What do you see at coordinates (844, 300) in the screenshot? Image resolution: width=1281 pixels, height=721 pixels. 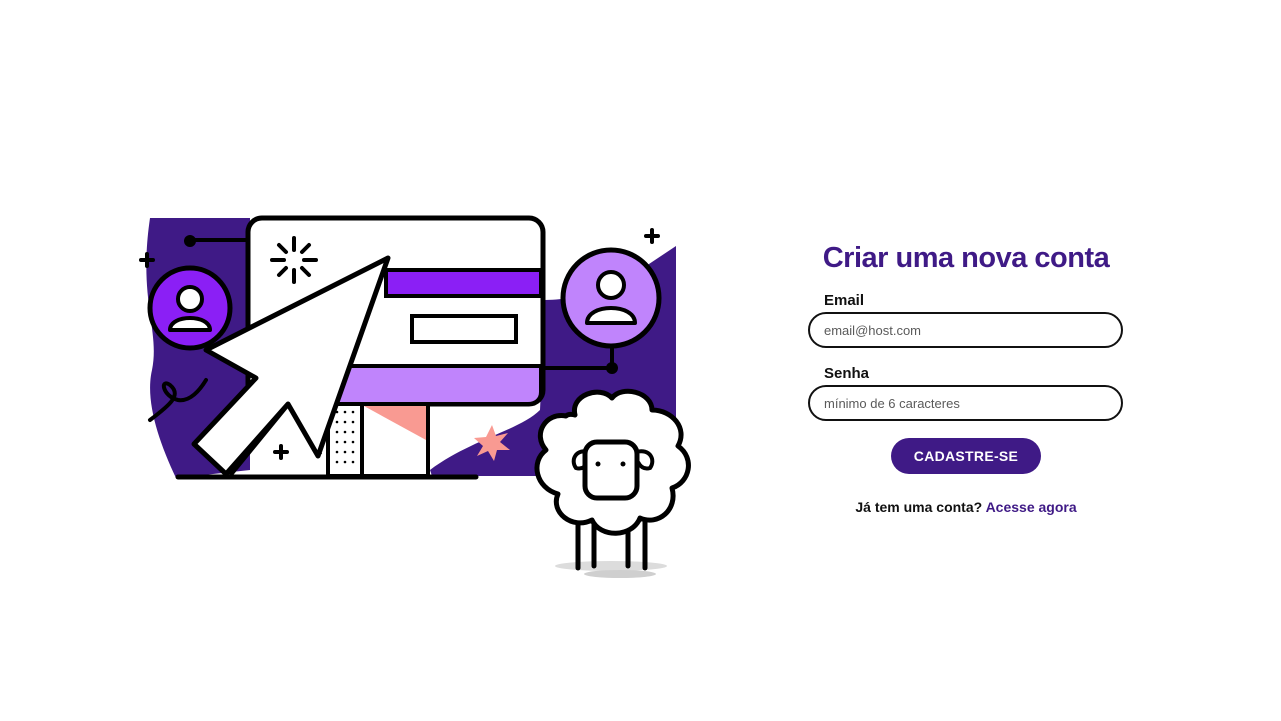 I see `email-label: Email` at bounding box center [844, 300].